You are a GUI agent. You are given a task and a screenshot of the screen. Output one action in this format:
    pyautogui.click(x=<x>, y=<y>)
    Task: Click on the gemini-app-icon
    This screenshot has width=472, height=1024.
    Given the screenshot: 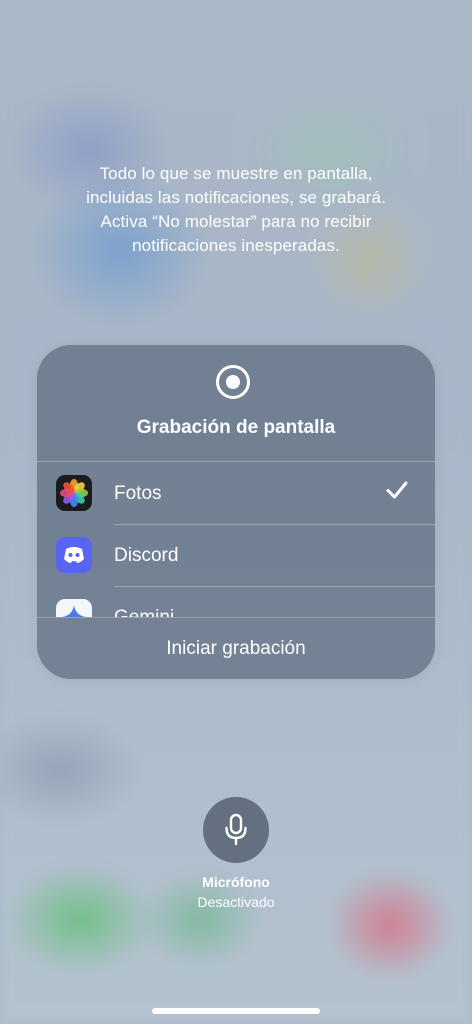 What is the action you would take?
    pyautogui.click(x=74, y=608)
    